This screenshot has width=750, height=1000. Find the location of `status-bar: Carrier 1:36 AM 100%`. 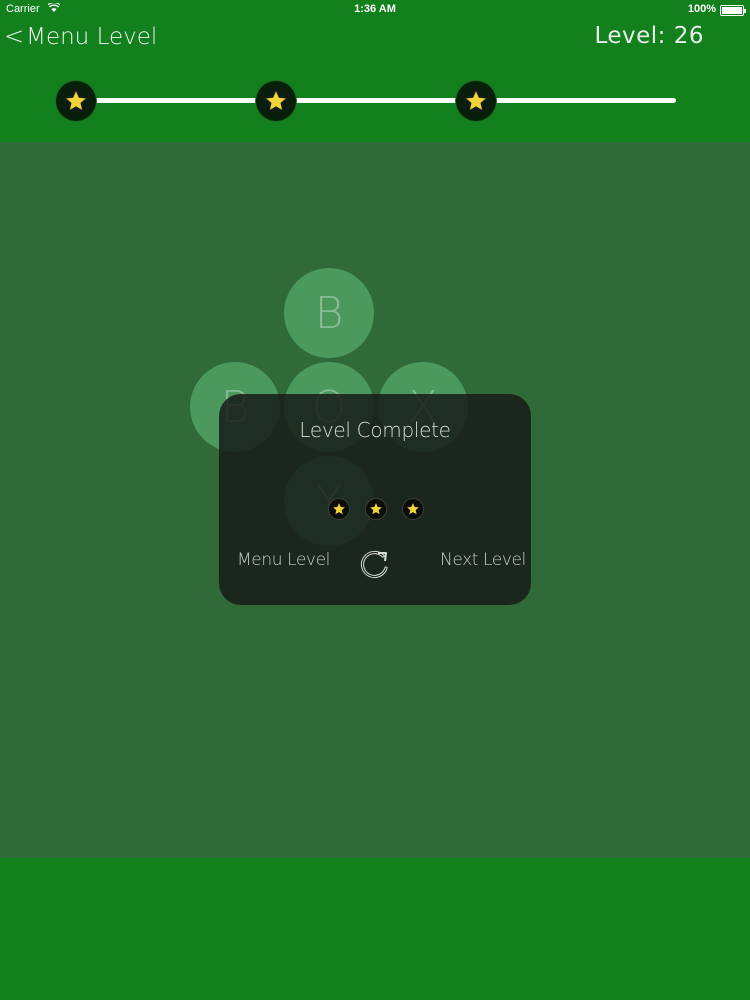

status-bar: Carrier 1:36 AM 100% is located at coordinates (375, 10).